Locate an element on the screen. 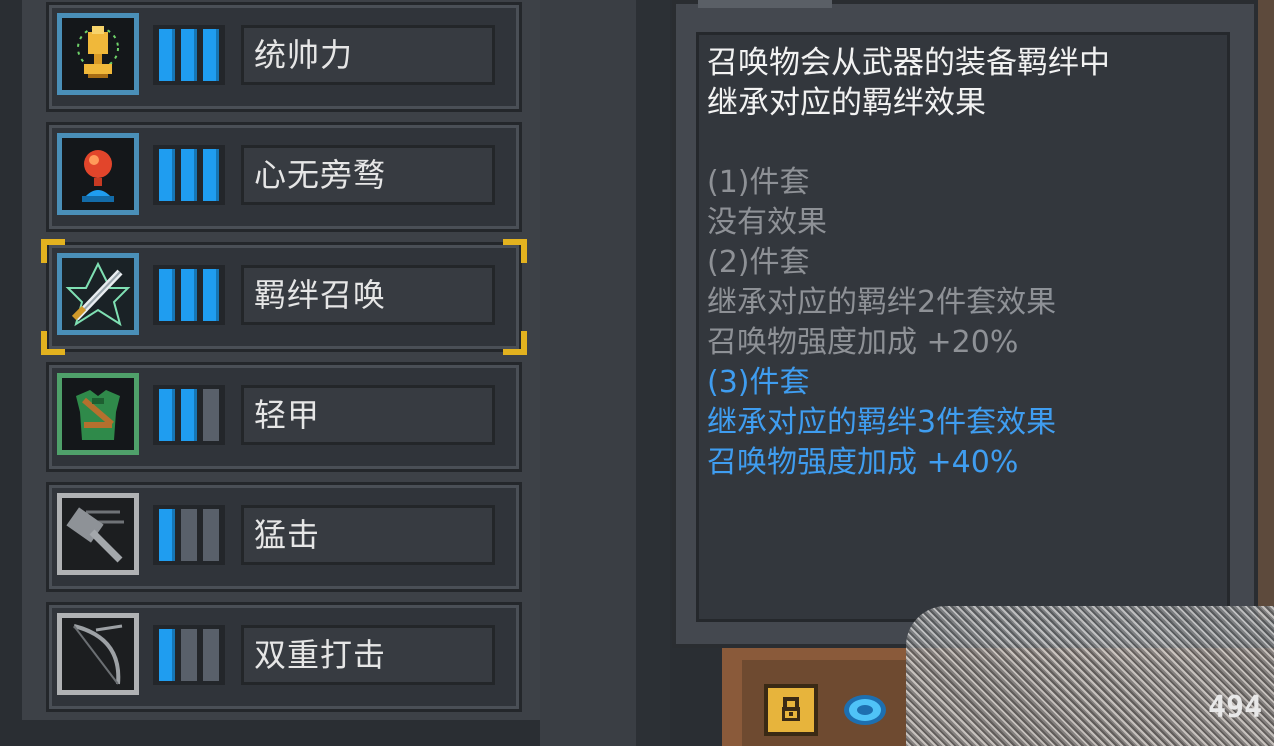  tier-effect: 没有效果 is located at coordinates (767, 222).